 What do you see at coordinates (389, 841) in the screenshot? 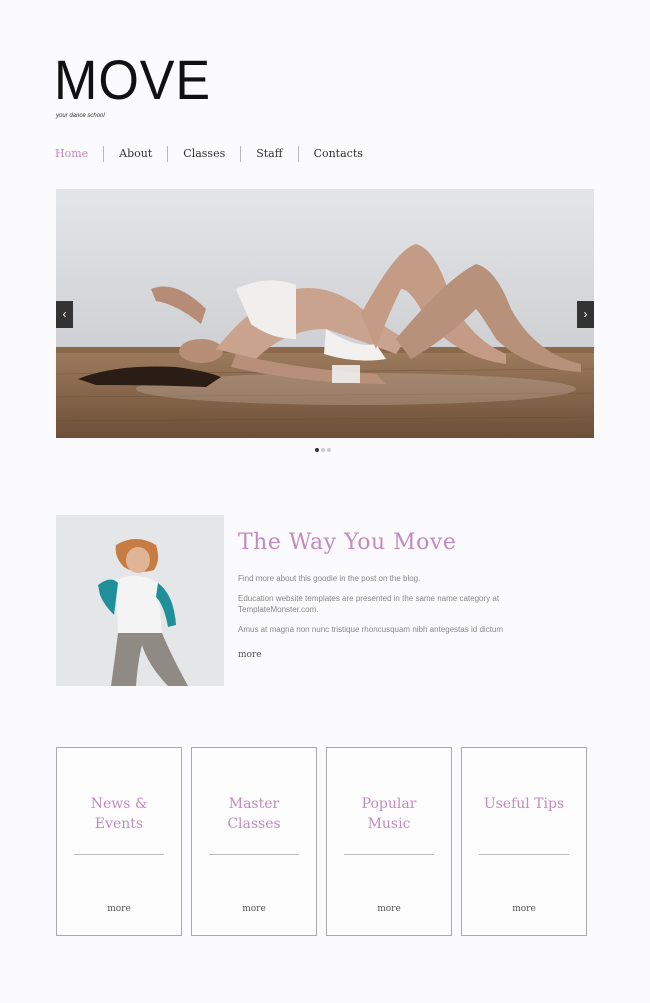
I see `info-box-popular-music: Popular Music more` at bounding box center [389, 841].